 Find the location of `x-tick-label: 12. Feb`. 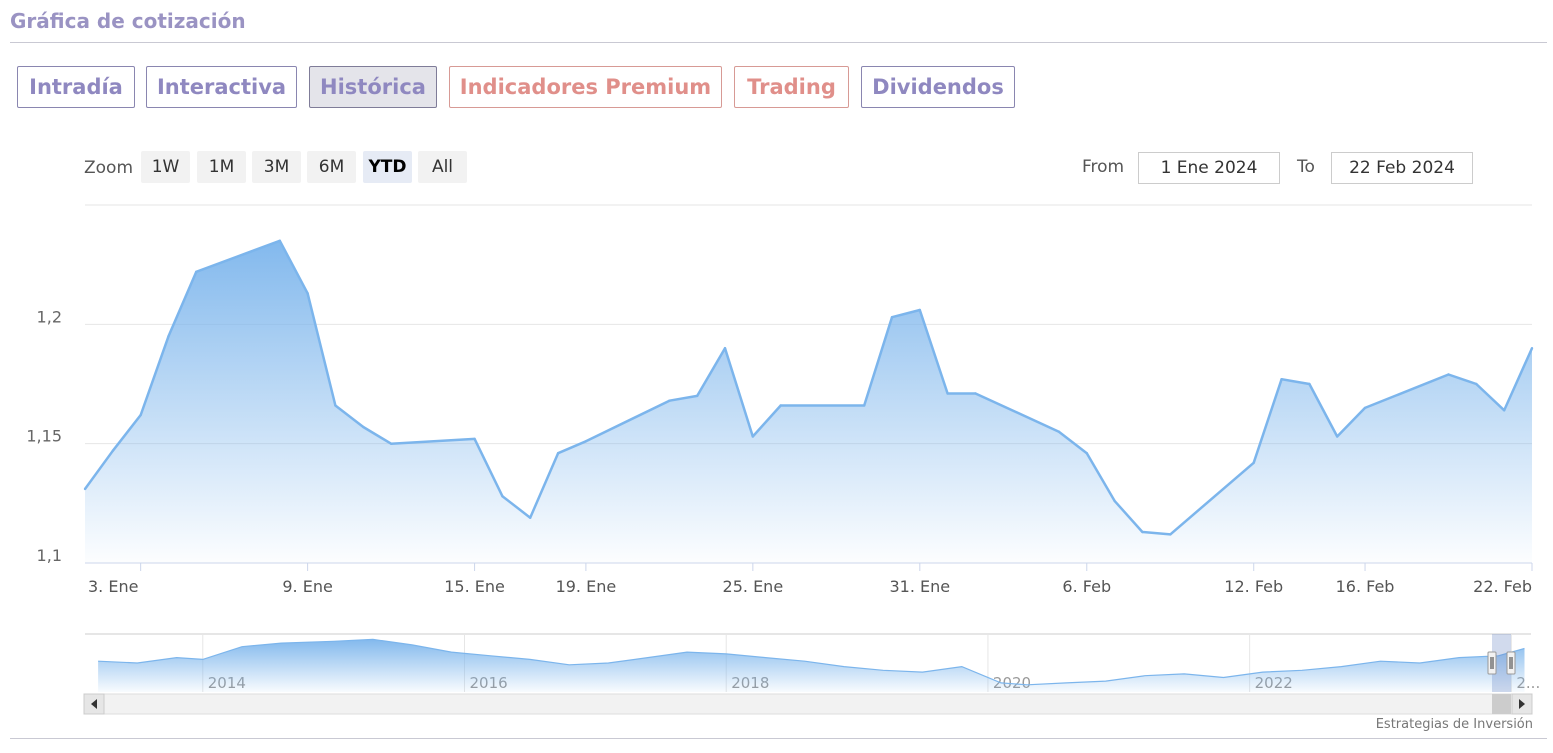

x-tick-label: 12. Feb is located at coordinates (1253, 586).